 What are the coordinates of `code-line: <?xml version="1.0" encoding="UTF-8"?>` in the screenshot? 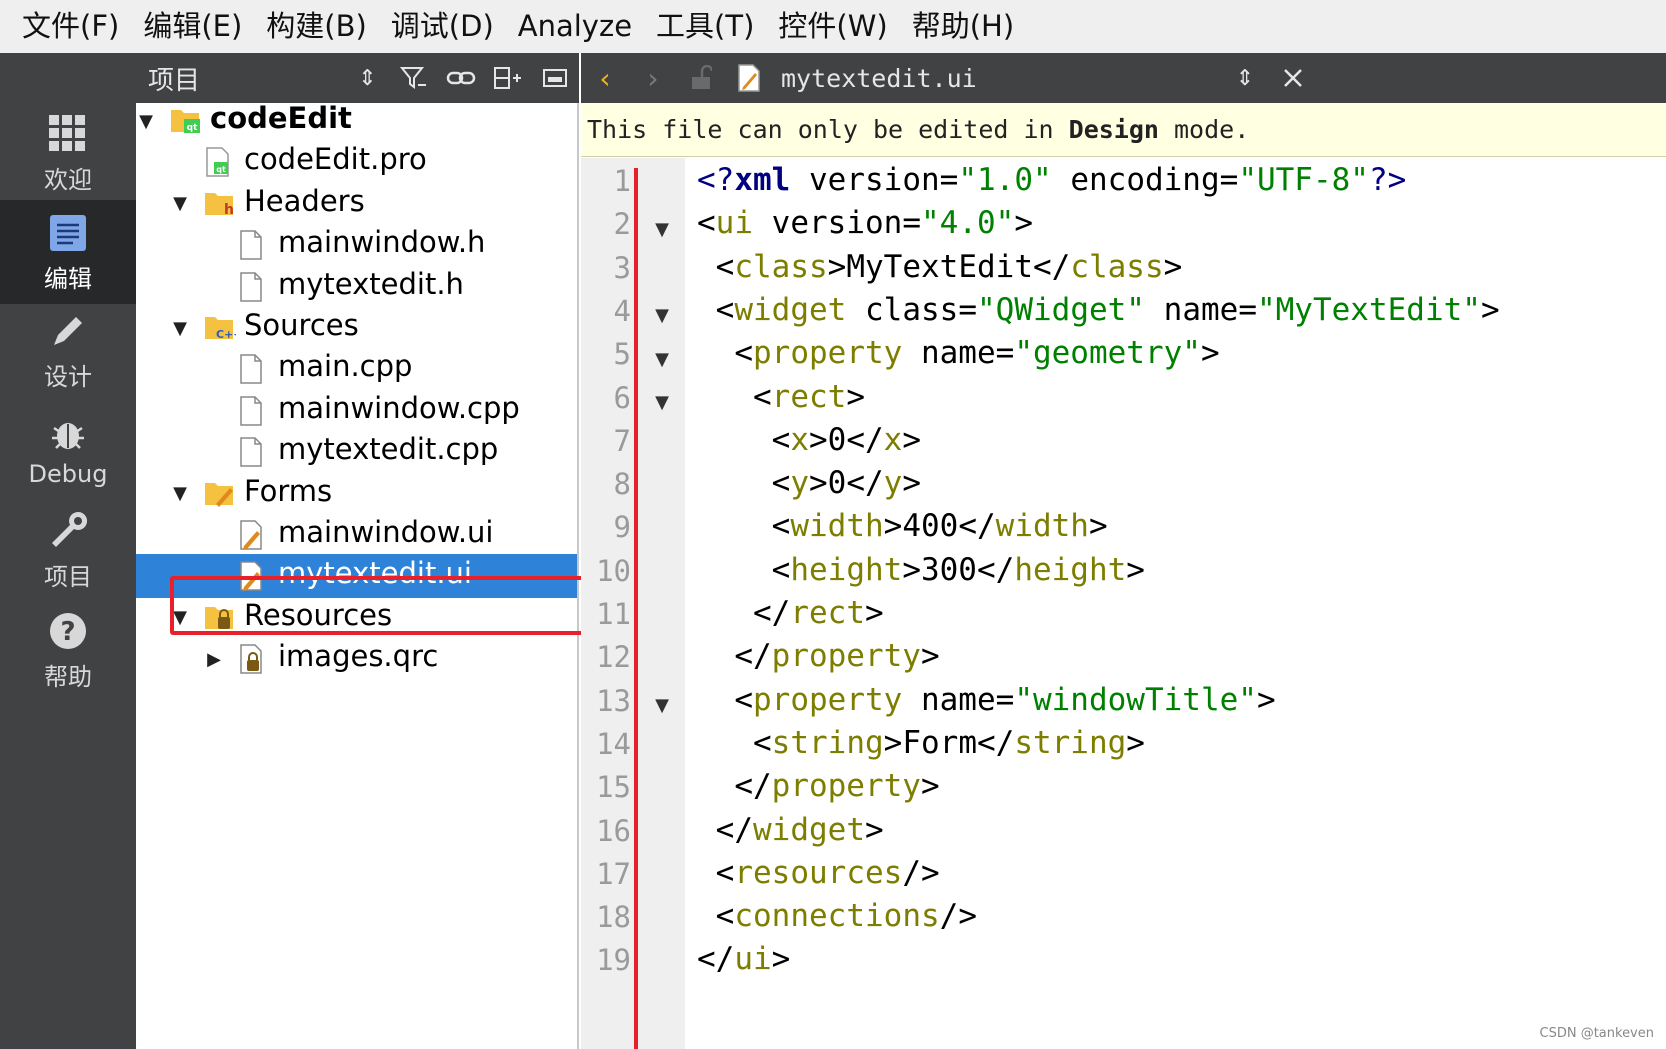 It's located at (1051, 180).